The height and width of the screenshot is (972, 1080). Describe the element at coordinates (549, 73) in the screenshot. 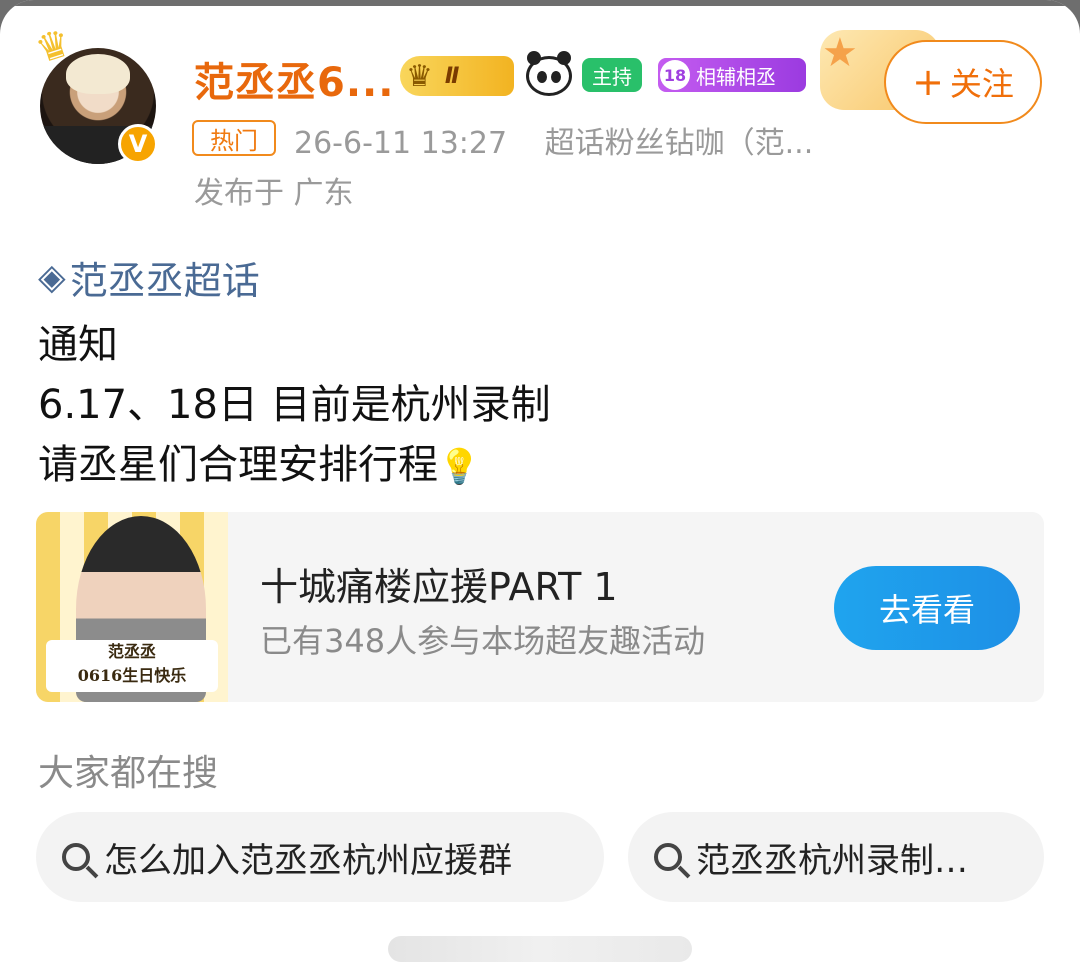

I see `panda-icon` at that location.